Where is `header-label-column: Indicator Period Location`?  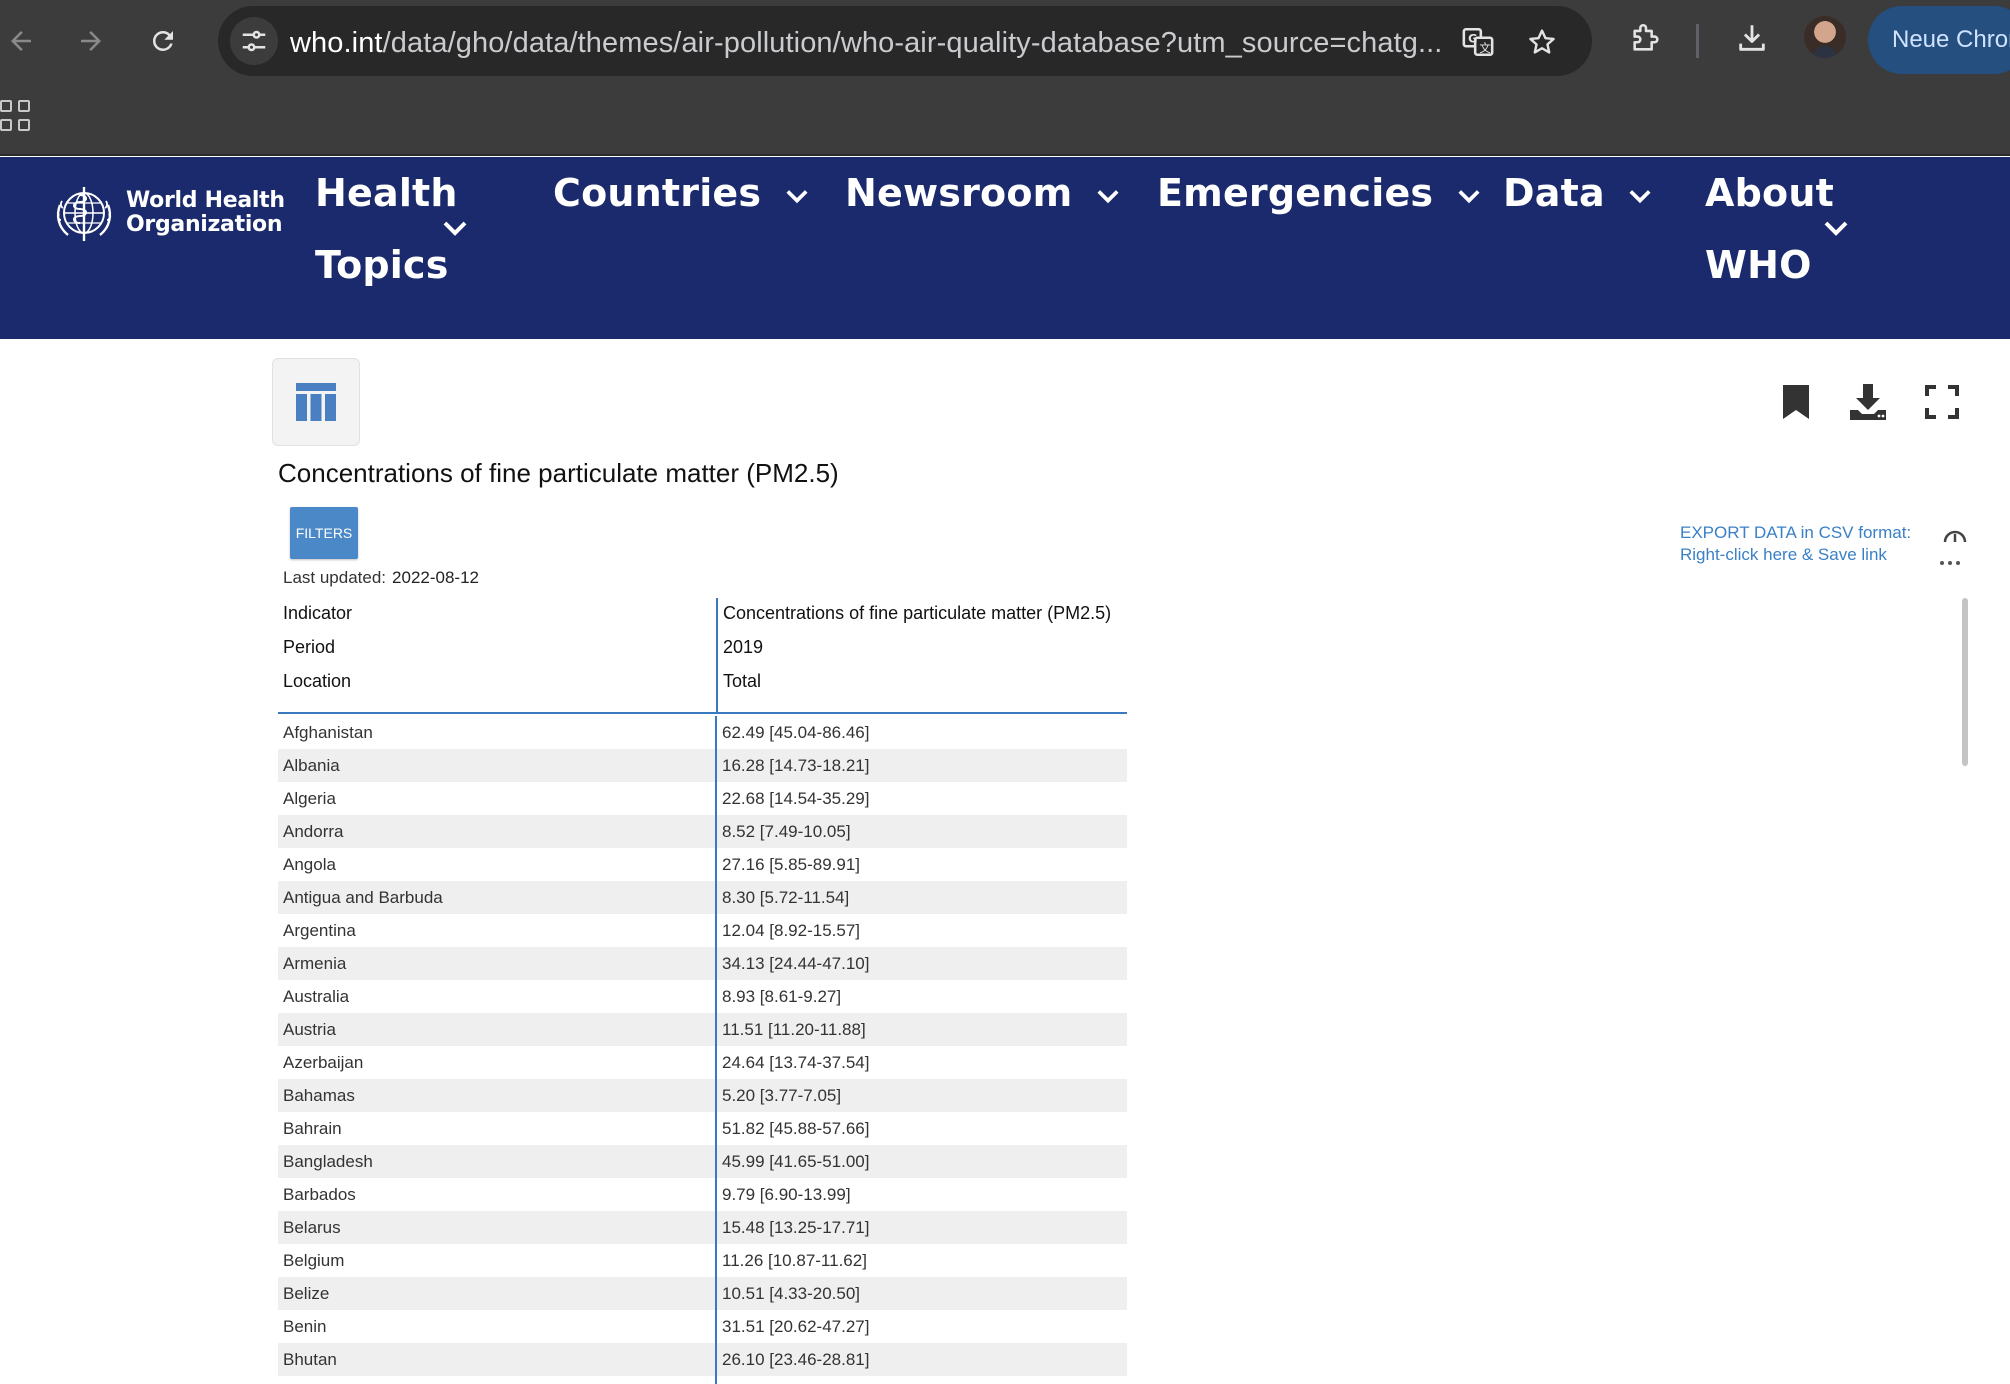
header-label-column: Indicator Period Location is located at coordinates (496, 655).